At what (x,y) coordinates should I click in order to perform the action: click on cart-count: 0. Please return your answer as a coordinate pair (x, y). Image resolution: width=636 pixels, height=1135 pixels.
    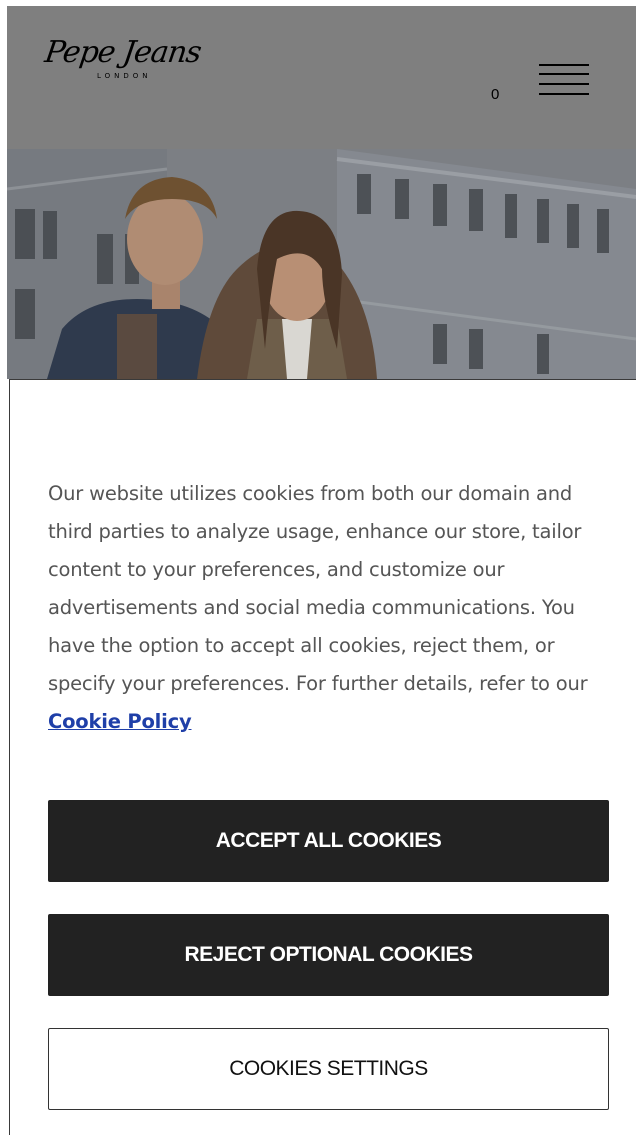
    Looking at the image, I should click on (495, 94).